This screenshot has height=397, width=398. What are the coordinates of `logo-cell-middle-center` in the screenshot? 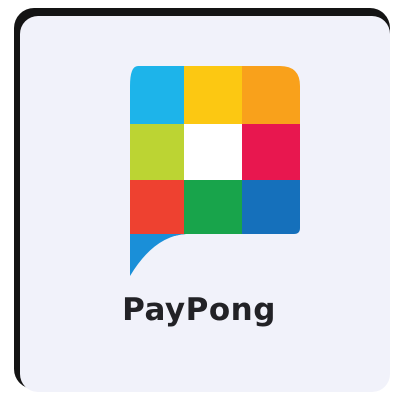 It's located at (213, 152).